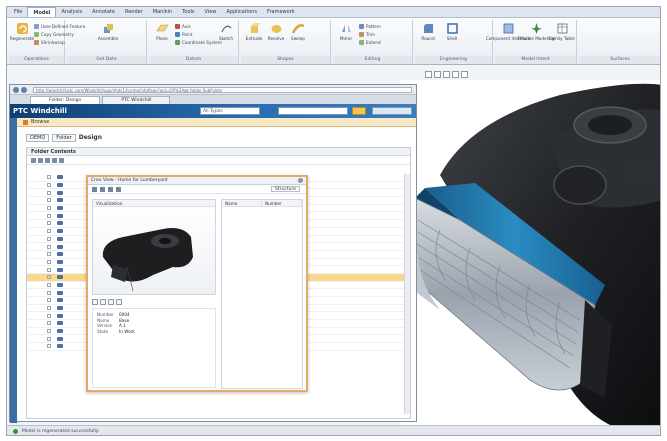 The width and height of the screenshot is (667, 441). What do you see at coordinates (65, 100) in the screenshot?
I see `tab-folder-design: Folder: Design` at bounding box center [65, 100].